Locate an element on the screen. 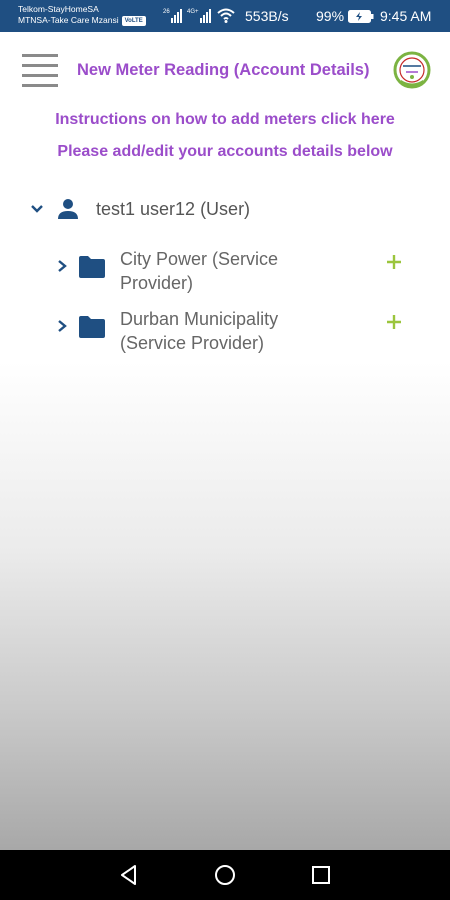  carrier-2: MTNSA-Take Care Mzansi is located at coordinates (68, 20).